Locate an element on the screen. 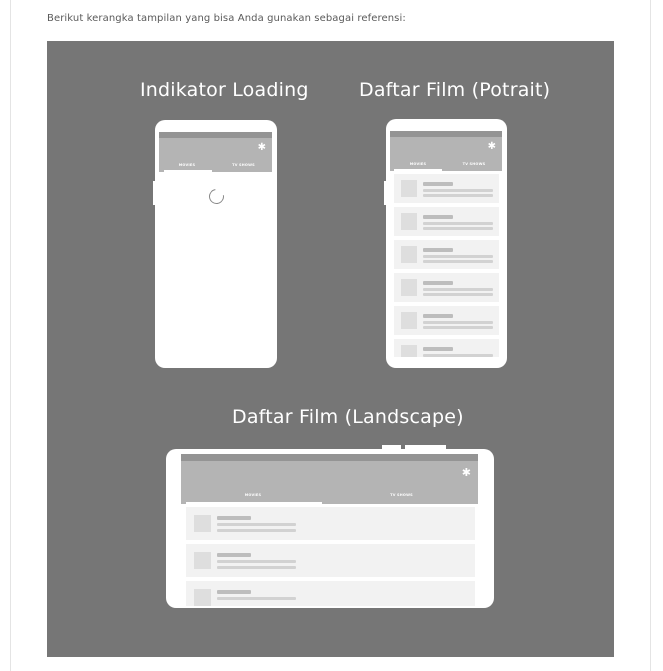 The height and width of the screenshot is (671, 663). phone-landscape-screen: ✱ MOVIES TV SHOWS is located at coordinates (329, 530).